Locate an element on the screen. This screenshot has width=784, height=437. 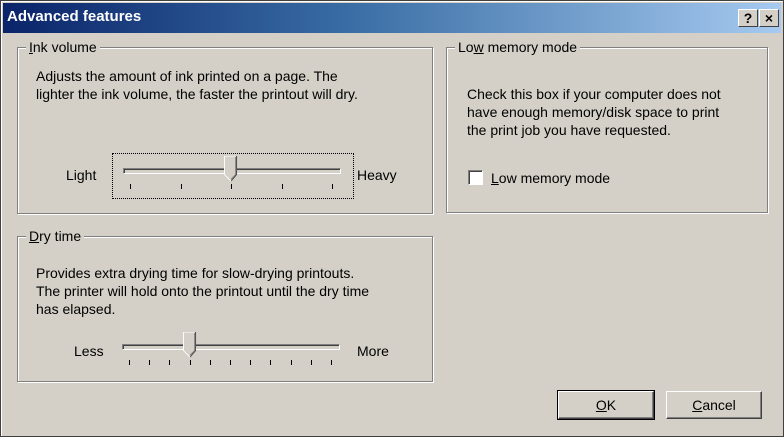
ink-volume-min-label: Light is located at coordinates (81, 175).